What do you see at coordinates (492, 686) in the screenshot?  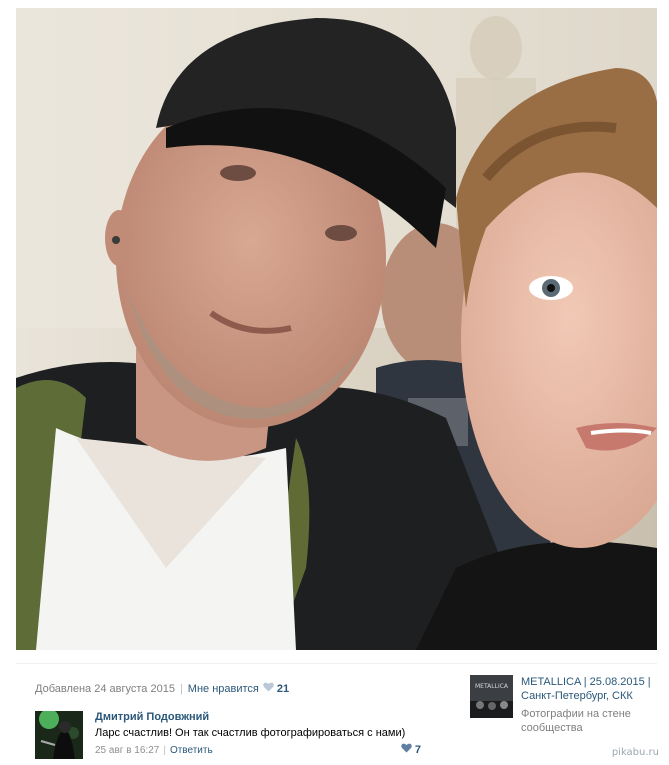 I see `thumb-logo-text: METALLICA` at bounding box center [492, 686].